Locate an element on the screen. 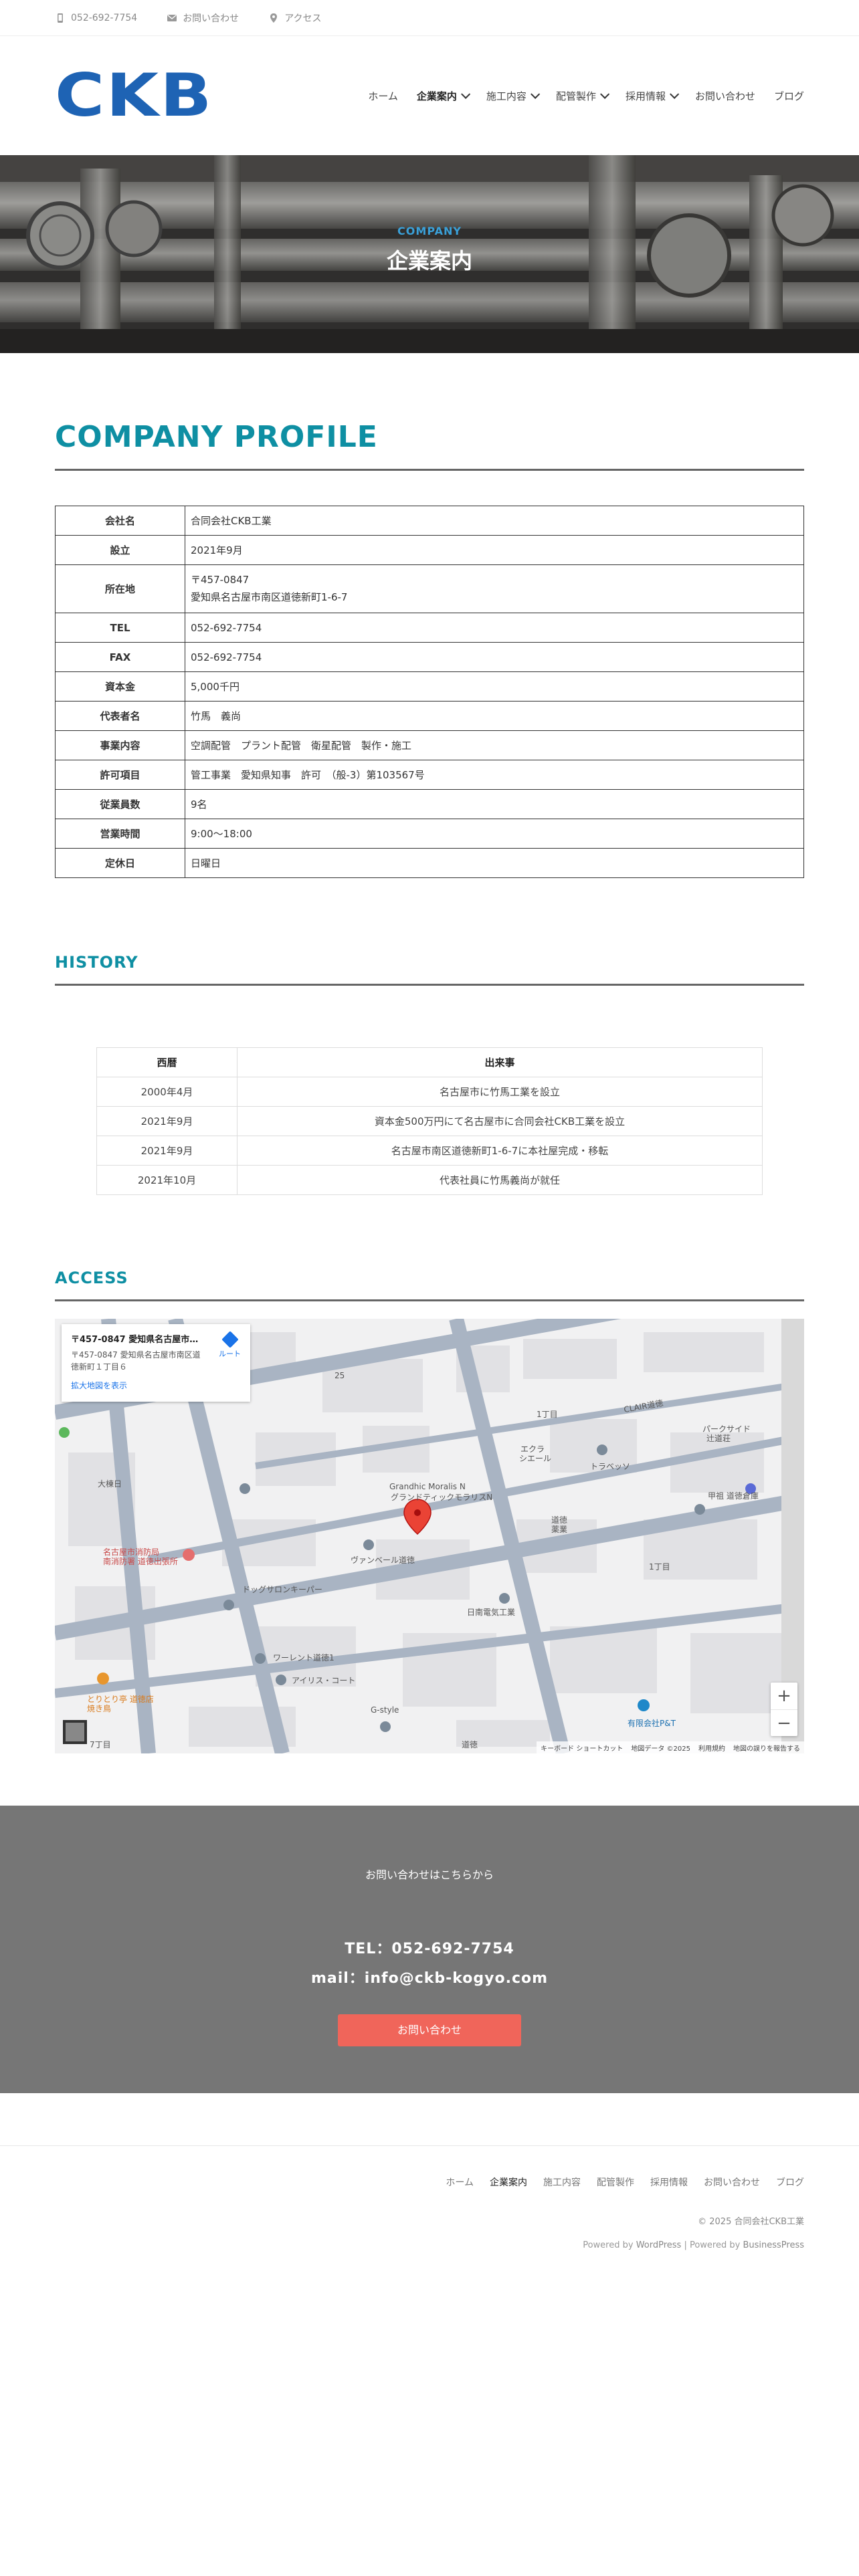 This screenshot has width=859, height=2576. zoom-in-button: + is located at coordinates (784, 1696).